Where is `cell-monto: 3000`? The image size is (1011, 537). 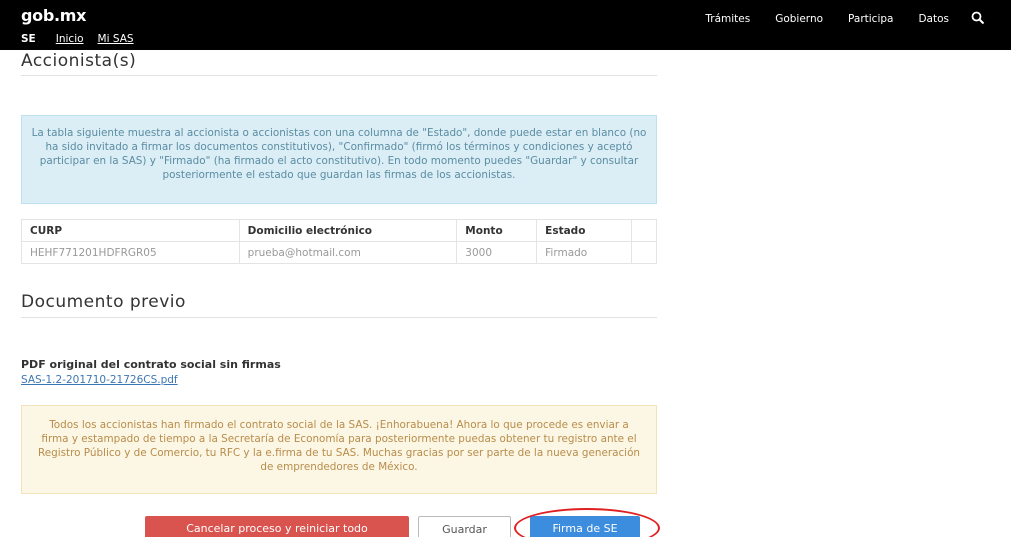 cell-monto: 3000 is located at coordinates (497, 252).